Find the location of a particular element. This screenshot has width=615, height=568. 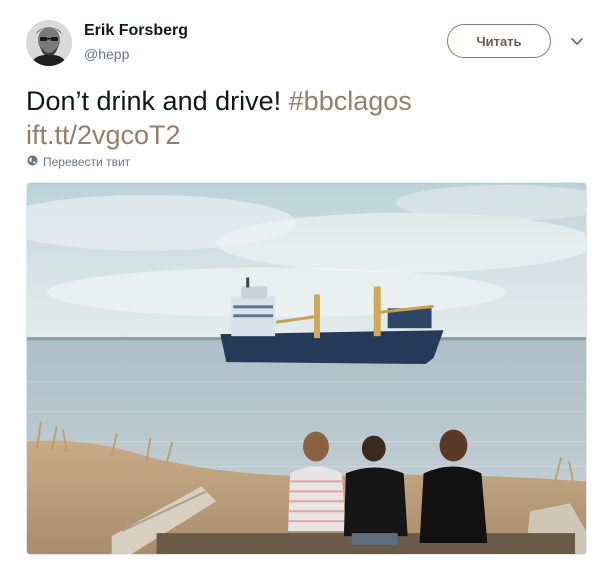

author-name: Erik Forsberg is located at coordinates (136, 31).